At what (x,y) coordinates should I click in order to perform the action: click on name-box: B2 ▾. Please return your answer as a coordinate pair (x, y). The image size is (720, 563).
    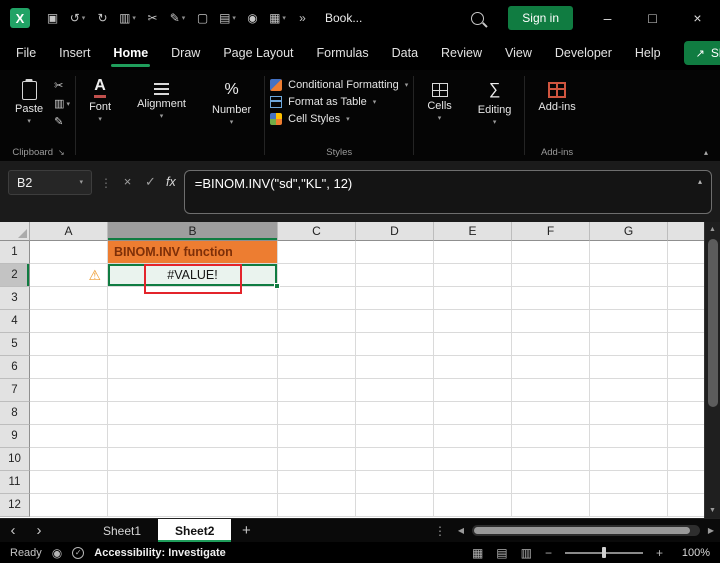
    Looking at the image, I should click on (50, 182).